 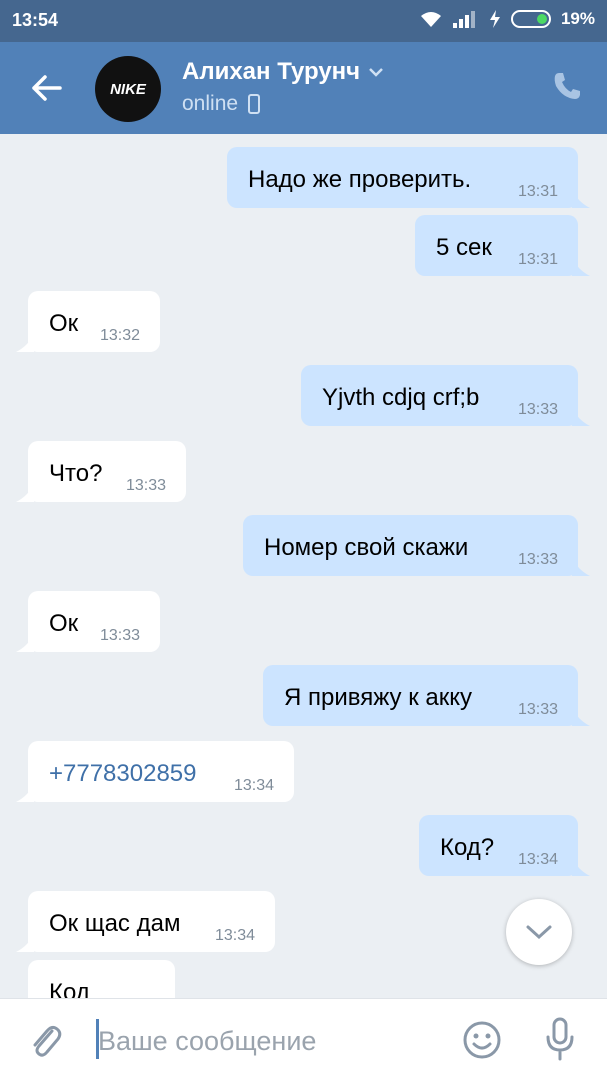 I want to click on outgoing-message: Надо же проверить. 13:31, so click(x=408, y=177).